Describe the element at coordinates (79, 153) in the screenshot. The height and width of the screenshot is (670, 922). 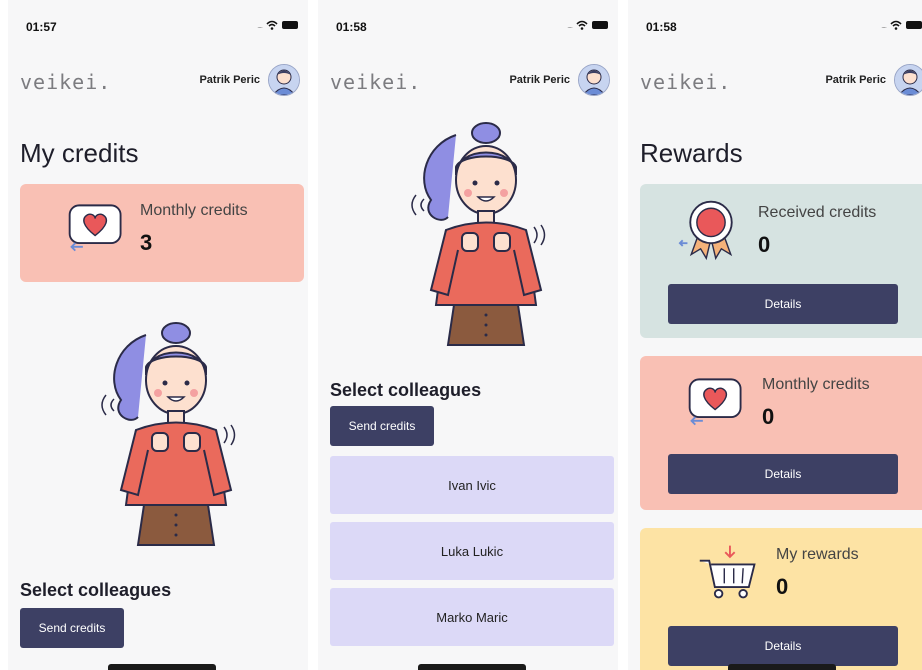
I see `page-title: My credits` at that location.